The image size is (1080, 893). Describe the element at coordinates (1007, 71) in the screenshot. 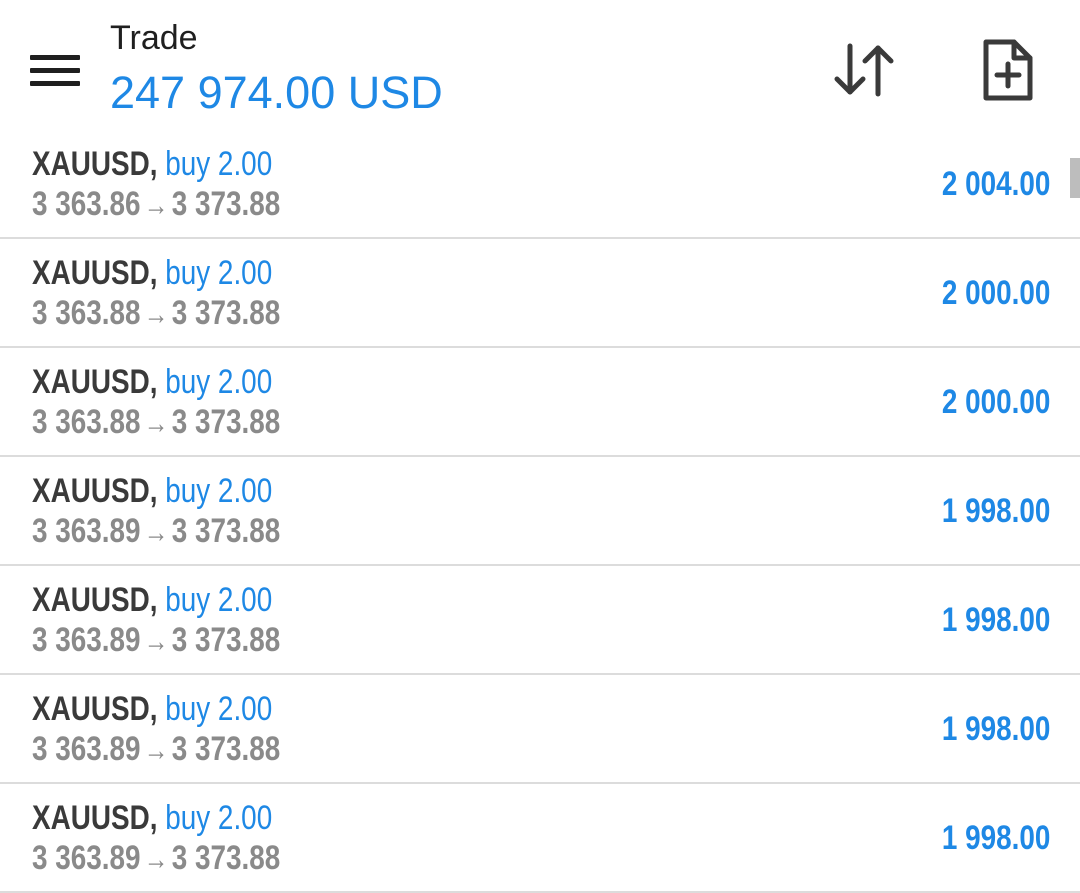

I see `file-plus-icon` at that location.